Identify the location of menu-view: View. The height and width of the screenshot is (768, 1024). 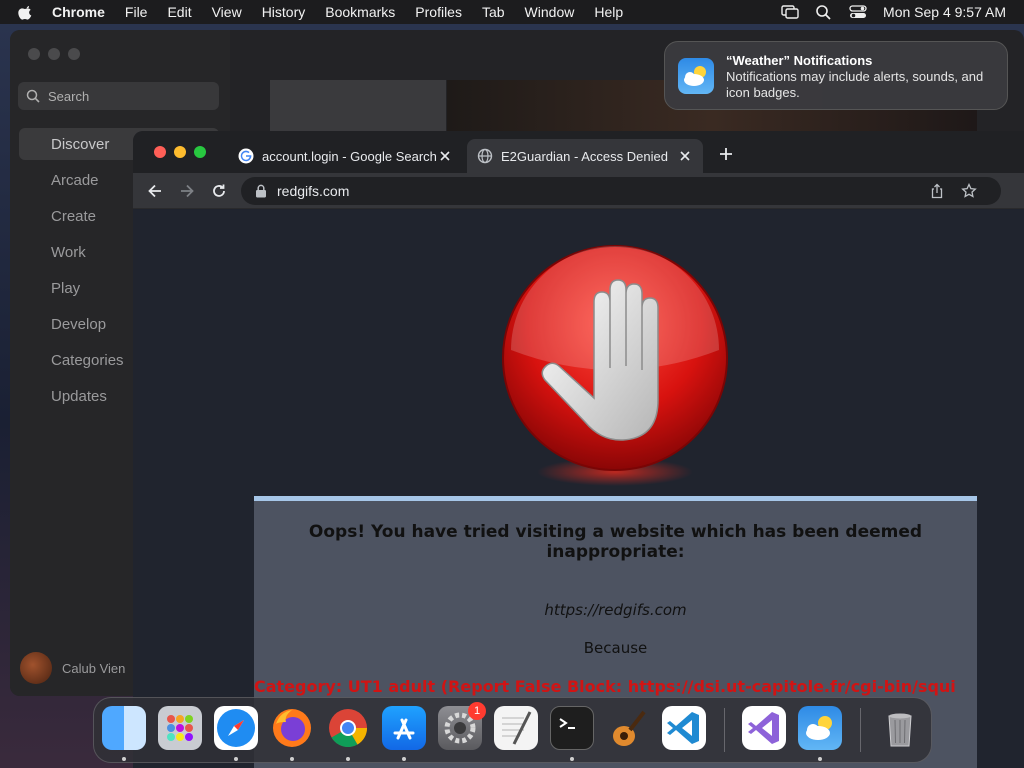
(227, 12).